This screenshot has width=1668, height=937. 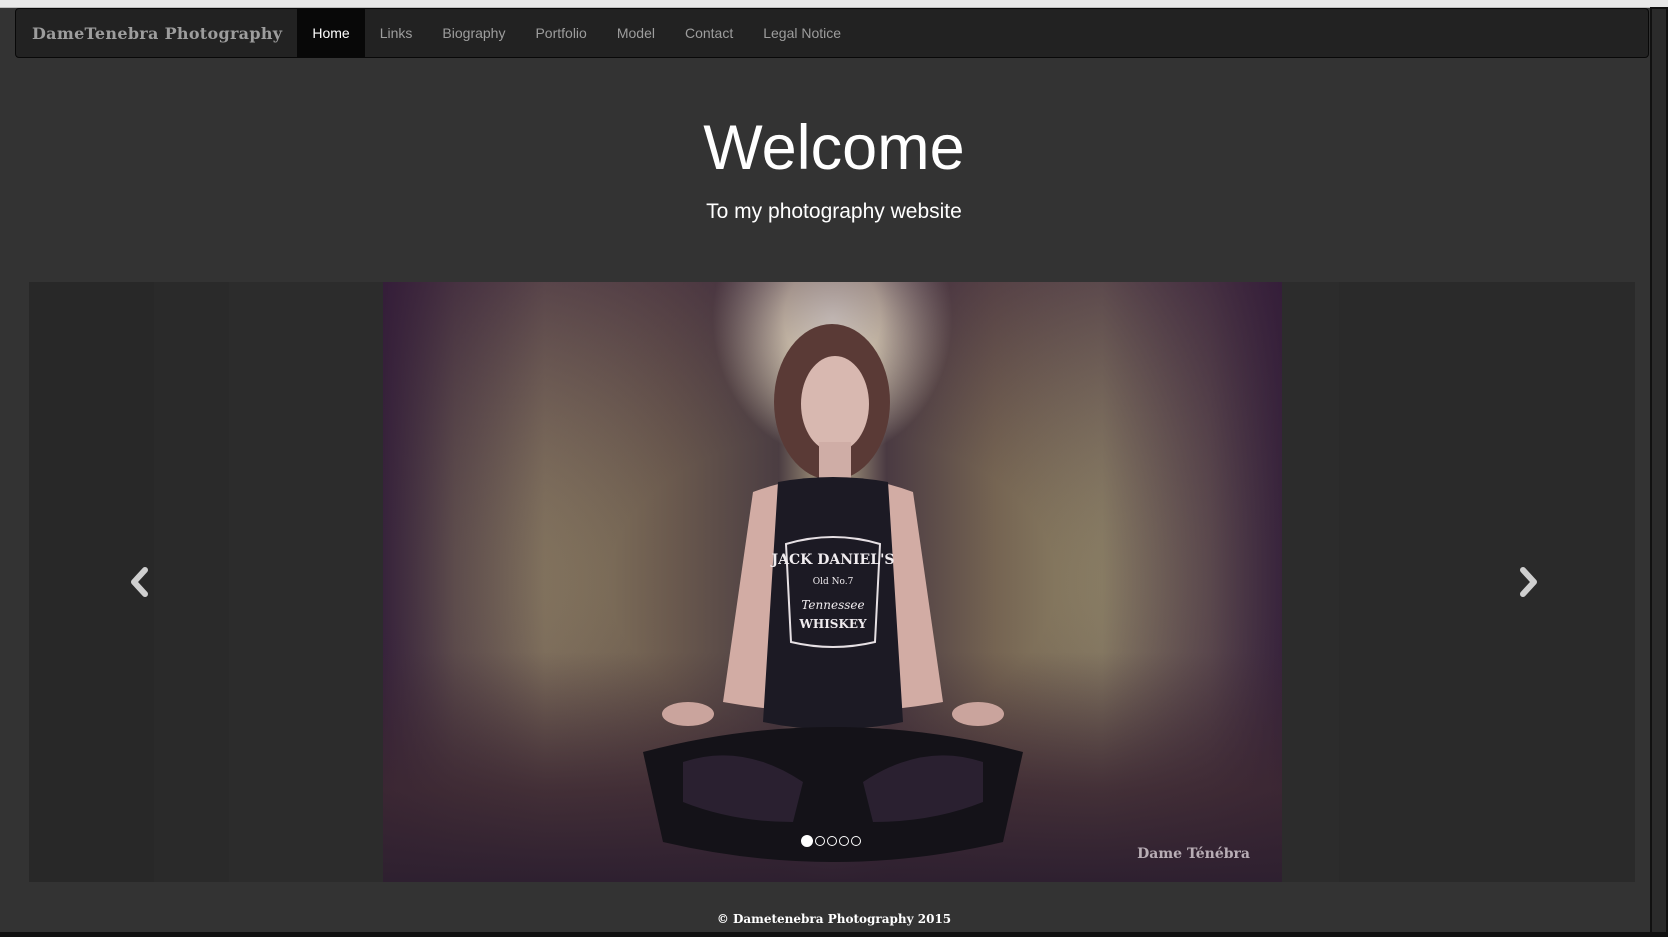 What do you see at coordinates (191, 582) in the screenshot?
I see `carousel-left-shade` at bounding box center [191, 582].